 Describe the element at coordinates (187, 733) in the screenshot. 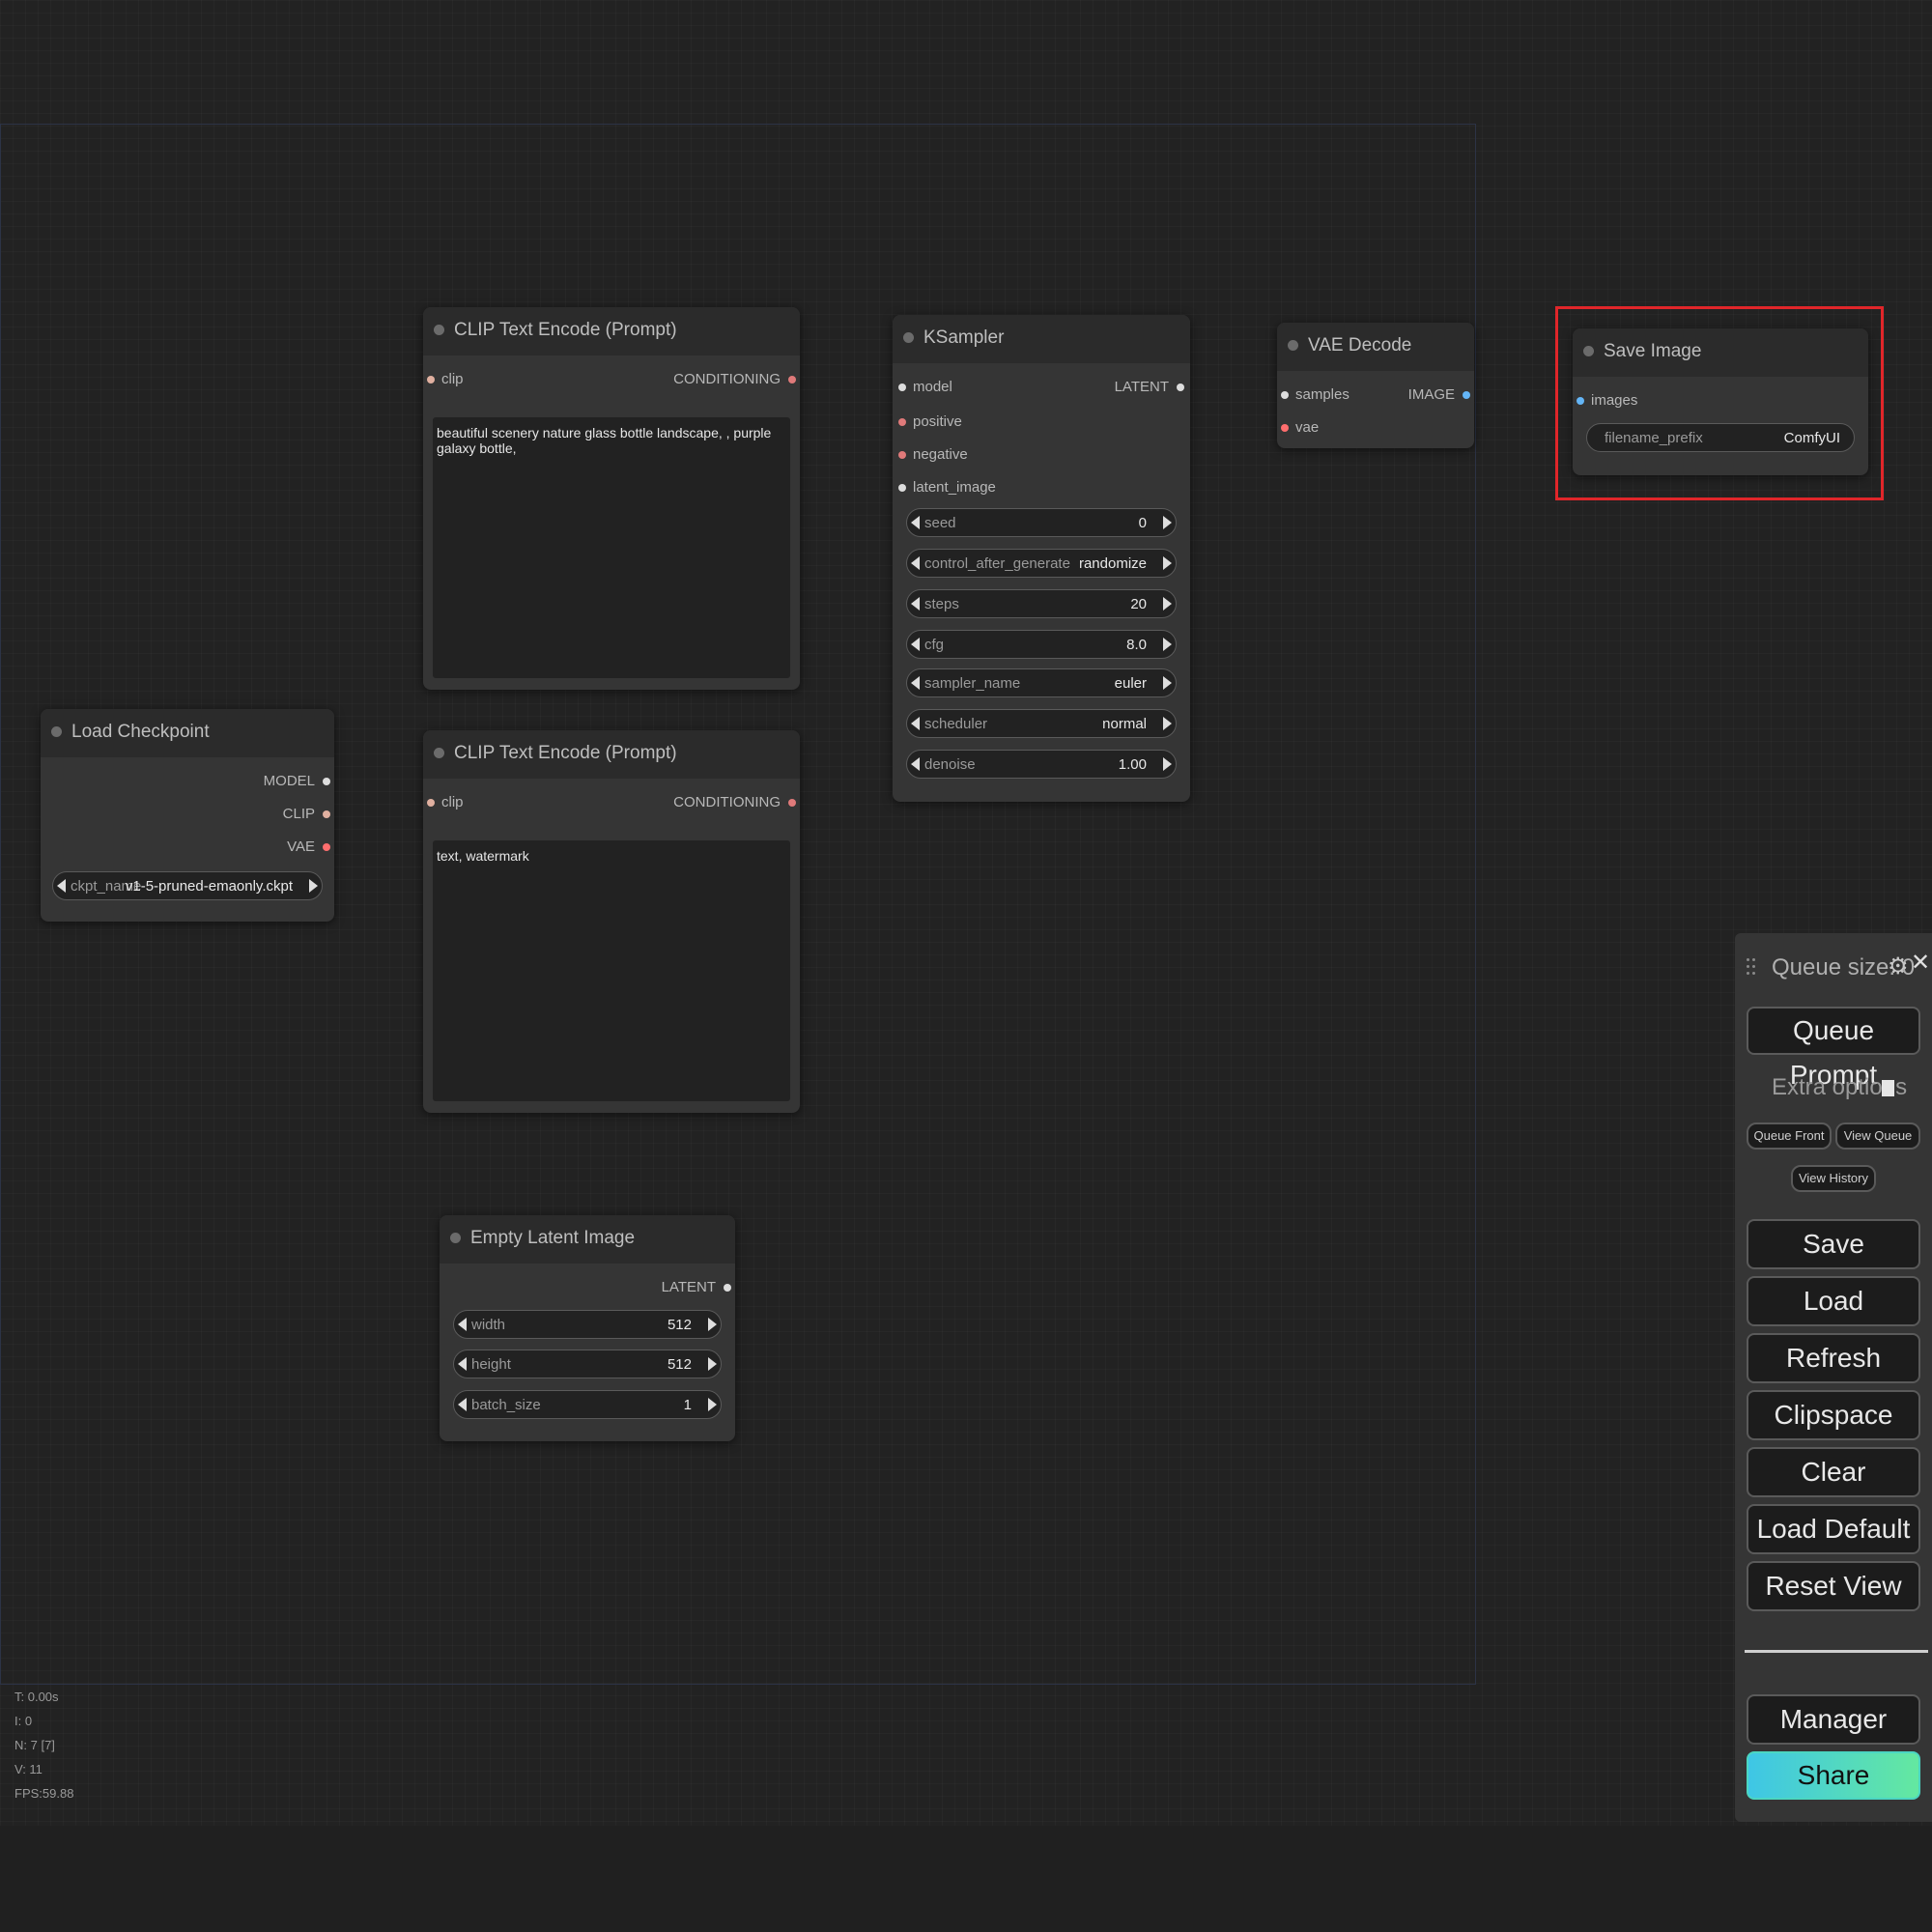

I see `node-title-bar: Load Checkpoint` at that location.